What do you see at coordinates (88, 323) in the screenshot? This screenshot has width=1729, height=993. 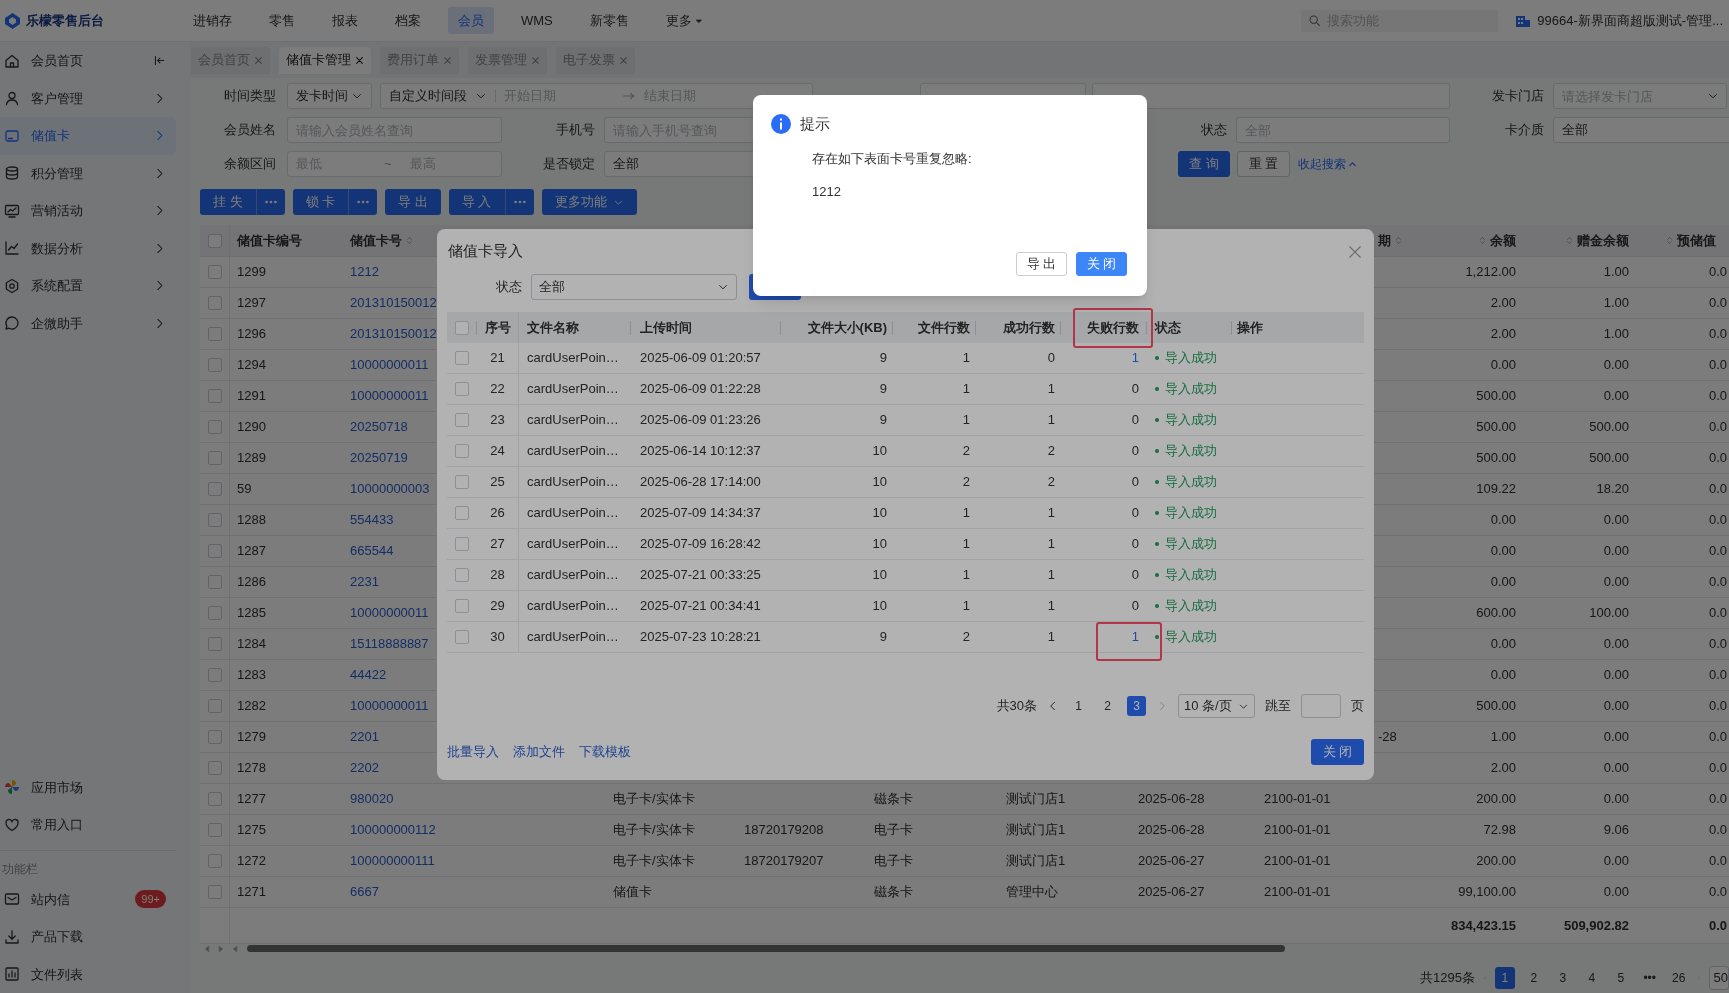 I see `sidebar-item: 企微助手` at bounding box center [88, 323].